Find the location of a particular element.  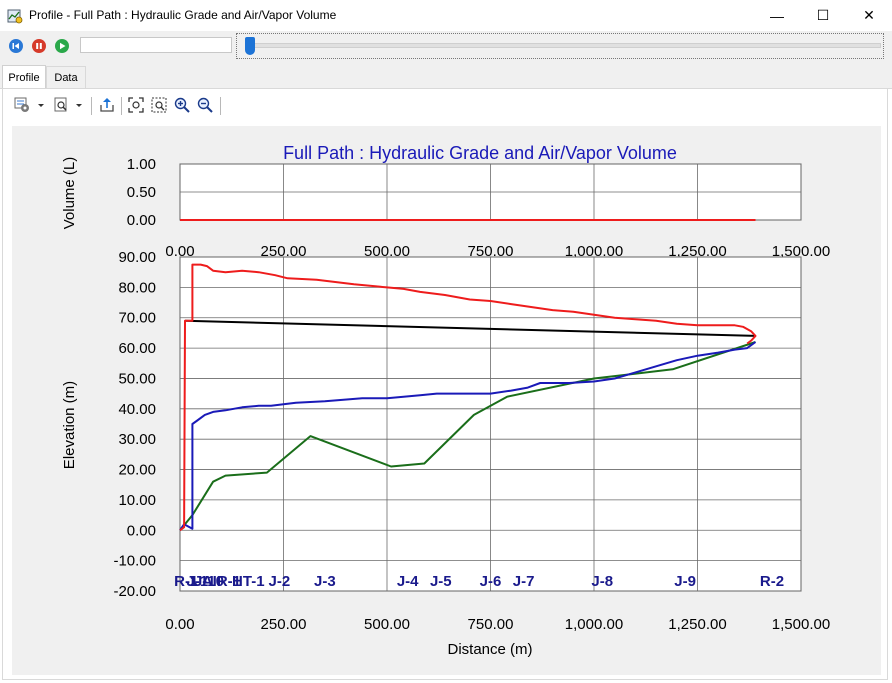

node-label: HT-1 is located at coordinates (248, 581).